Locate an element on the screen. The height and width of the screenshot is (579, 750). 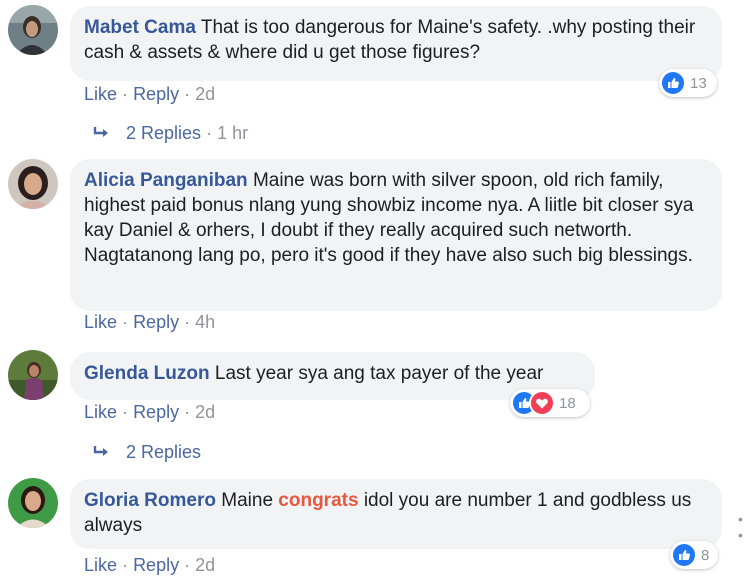
view-replies-link: 2 Replies · 1 hr is located at coordinates (170, 134).